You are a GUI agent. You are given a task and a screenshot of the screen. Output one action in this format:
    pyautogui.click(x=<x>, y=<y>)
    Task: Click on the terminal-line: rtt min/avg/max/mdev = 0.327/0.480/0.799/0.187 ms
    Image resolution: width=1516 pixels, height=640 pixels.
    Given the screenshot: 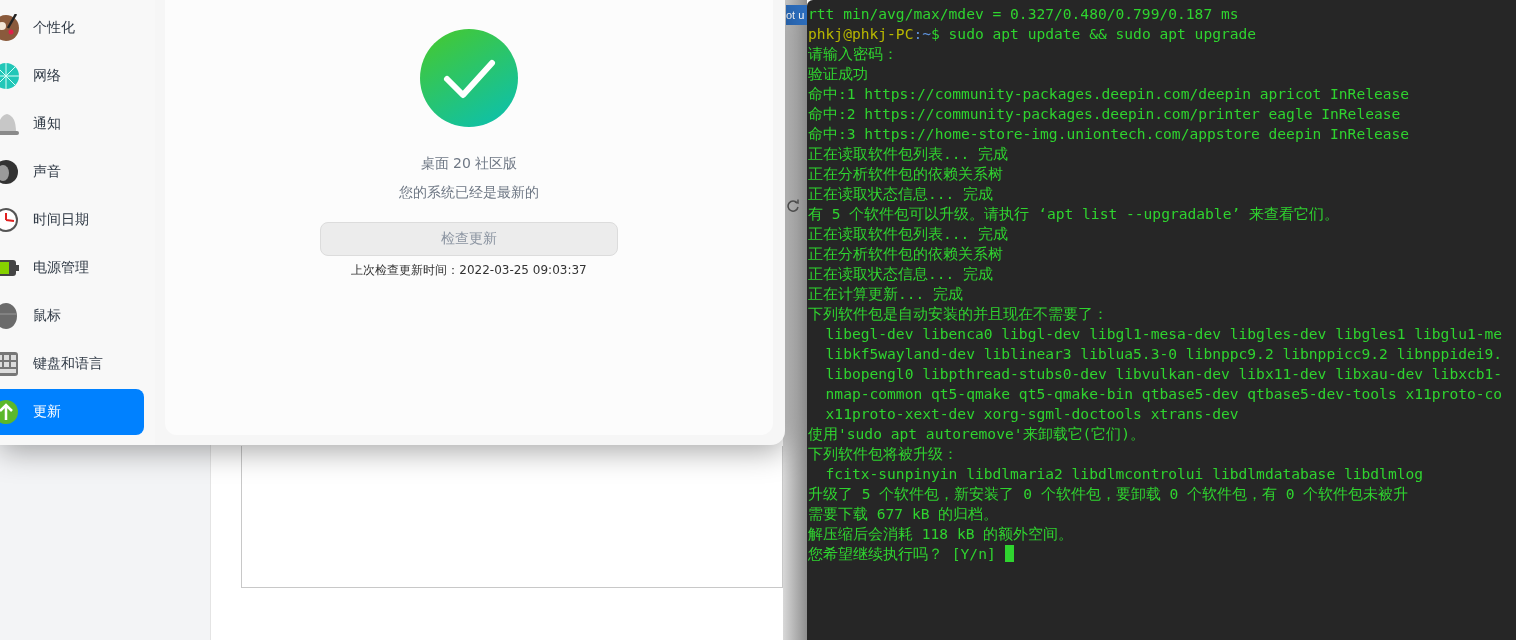 What is the action you would take?
    pyautogui.click(x=1023, y=14)
    